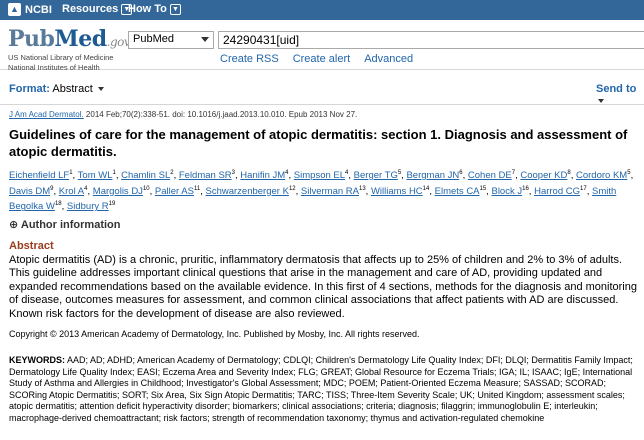  Describe the element at coordinates (31, 39) in the screenshot. I see `brand-pub: Pub` at that location.